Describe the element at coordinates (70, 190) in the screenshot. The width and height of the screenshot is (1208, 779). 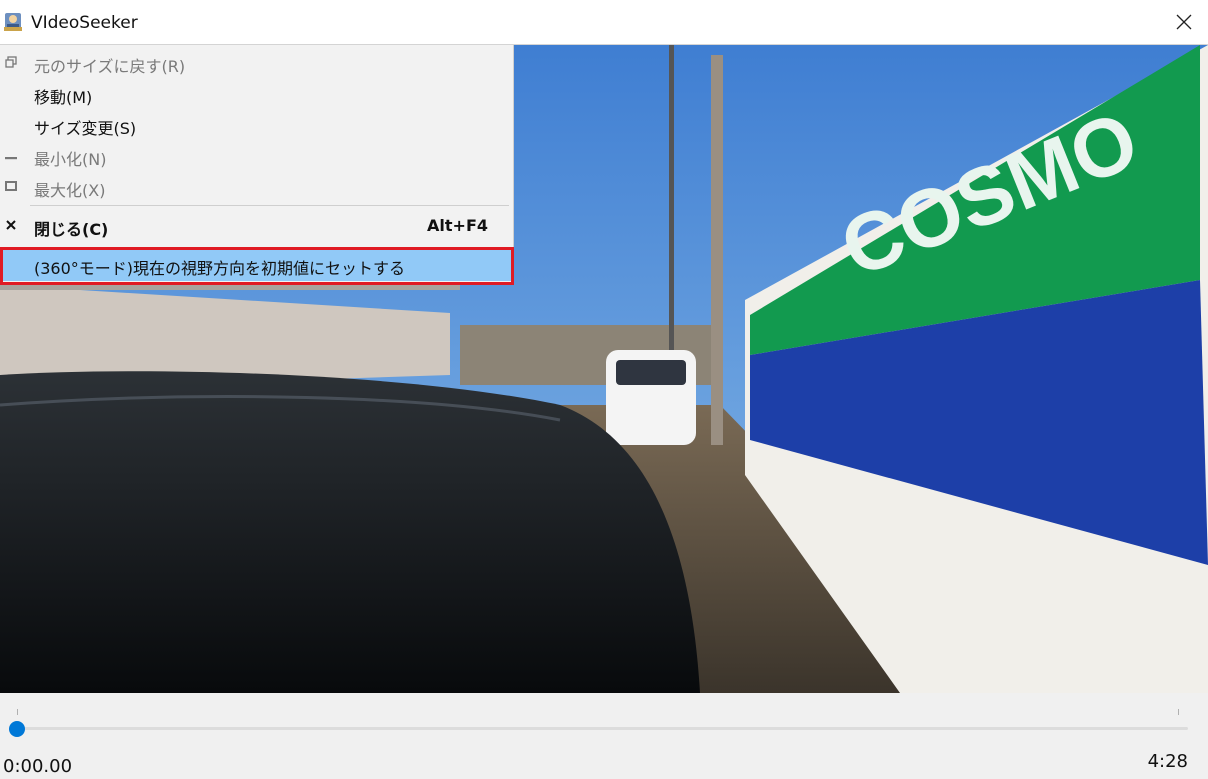
I see `menu-item-label: 最大化(X)` at that location.